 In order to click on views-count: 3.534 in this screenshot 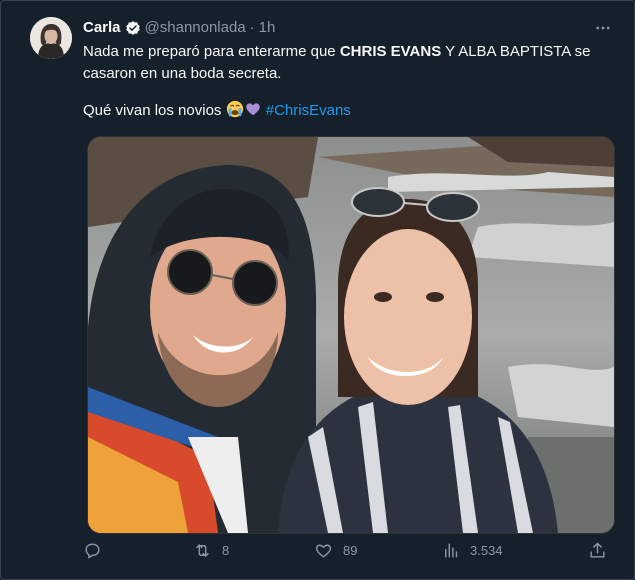, I will do `click(486, 550)`.